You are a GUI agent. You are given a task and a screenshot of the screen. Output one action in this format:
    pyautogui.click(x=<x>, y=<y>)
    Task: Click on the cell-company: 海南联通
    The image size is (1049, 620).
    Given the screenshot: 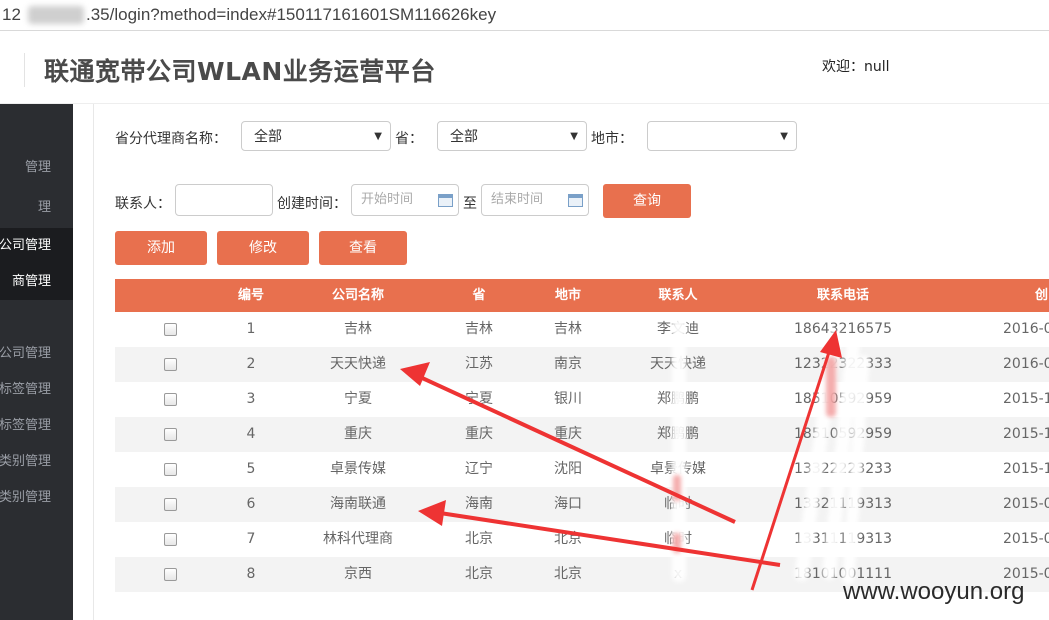 What is the action you would take?
    pyautogui.click(x=358, y=504)
    